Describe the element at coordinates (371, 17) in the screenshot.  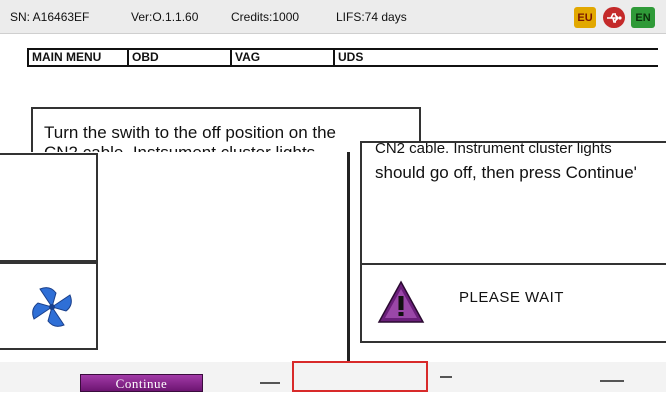
I see `lifs-label: LIFS:74 days` at that location.